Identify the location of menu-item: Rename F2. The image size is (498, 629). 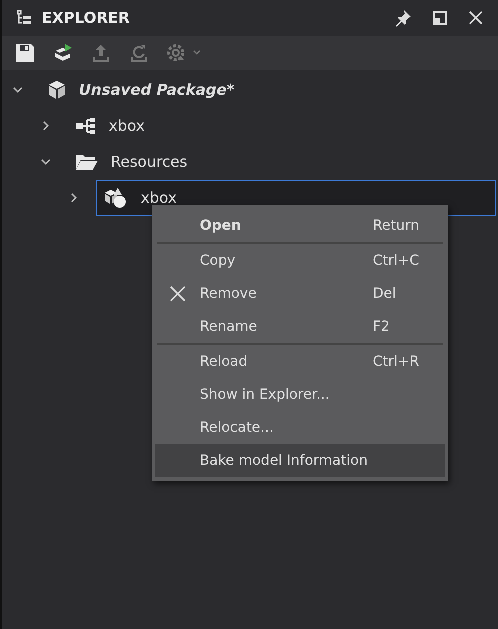
(300, 326).